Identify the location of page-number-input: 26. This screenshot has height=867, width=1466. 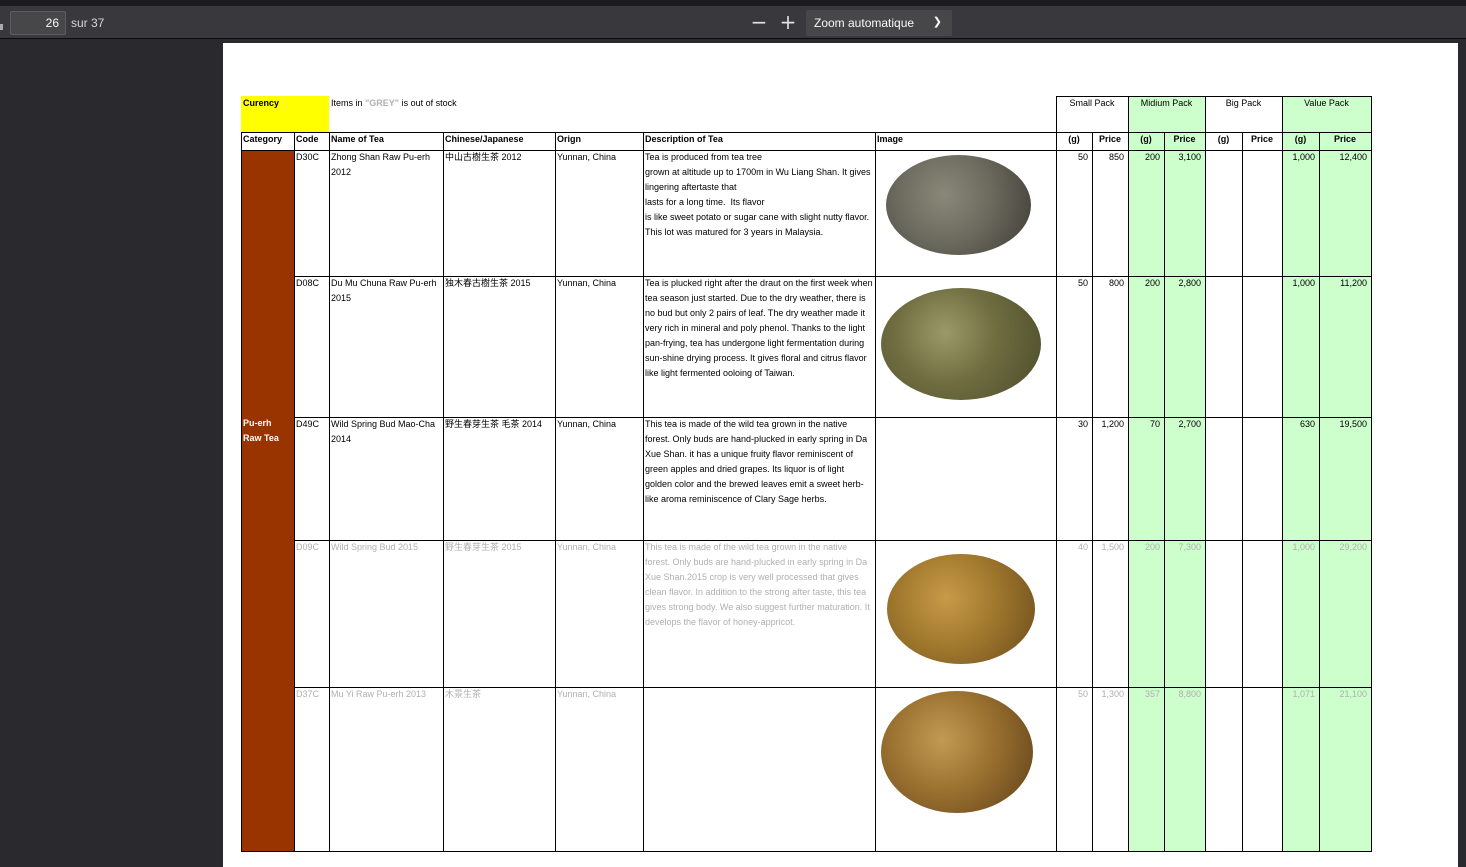
(38, 23).